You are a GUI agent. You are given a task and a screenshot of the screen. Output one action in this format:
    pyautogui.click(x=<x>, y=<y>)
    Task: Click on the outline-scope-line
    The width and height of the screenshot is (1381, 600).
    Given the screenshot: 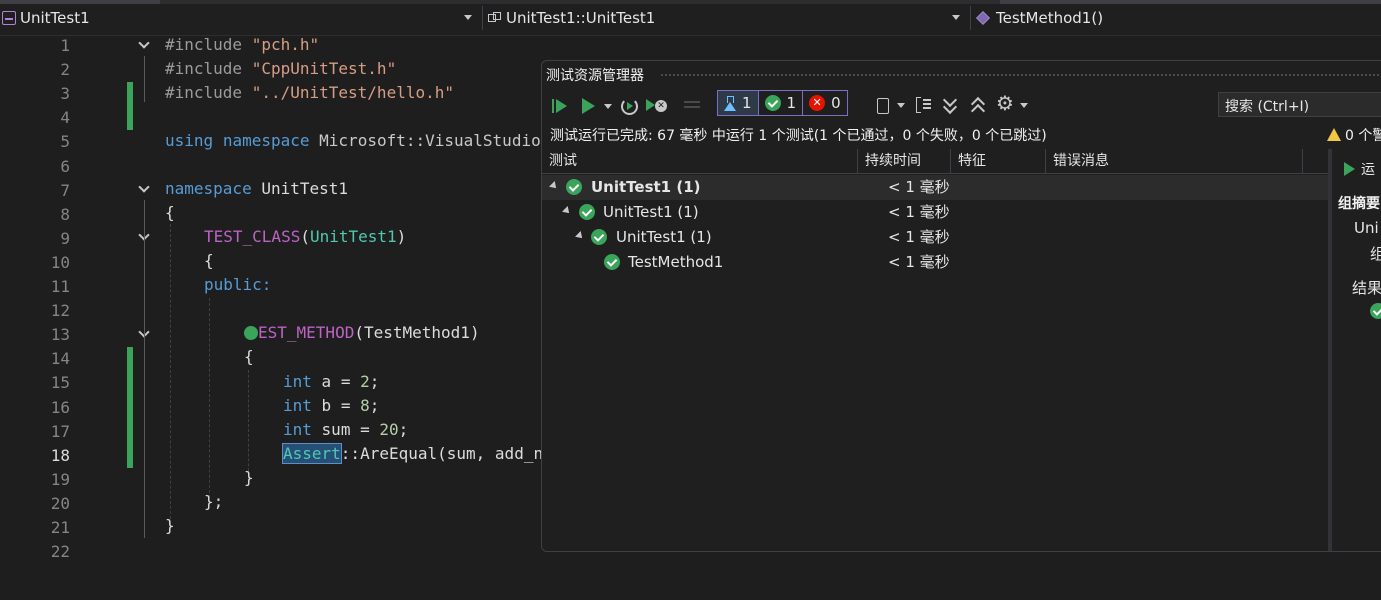 What is the action you would take?
    pyautogui.click(x=144, y=79)
    